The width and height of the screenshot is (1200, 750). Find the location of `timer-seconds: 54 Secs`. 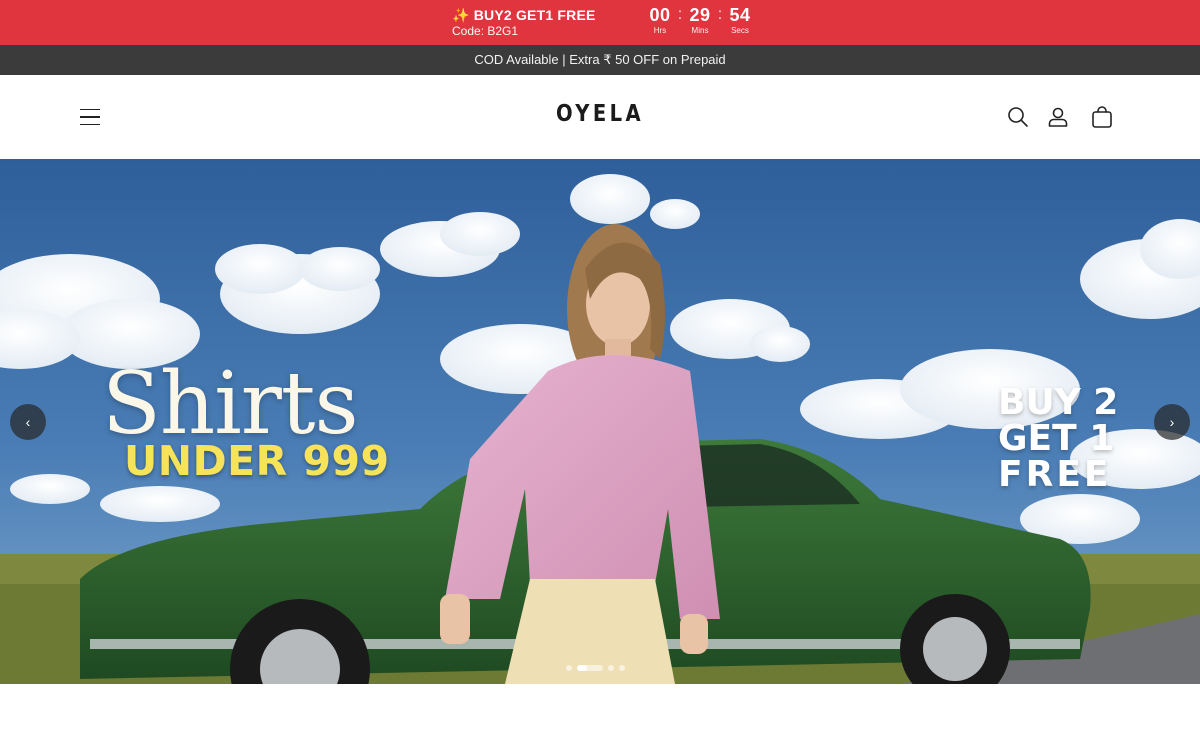

timer-seconds: 54 Secs is located at coordinates (740, 21).